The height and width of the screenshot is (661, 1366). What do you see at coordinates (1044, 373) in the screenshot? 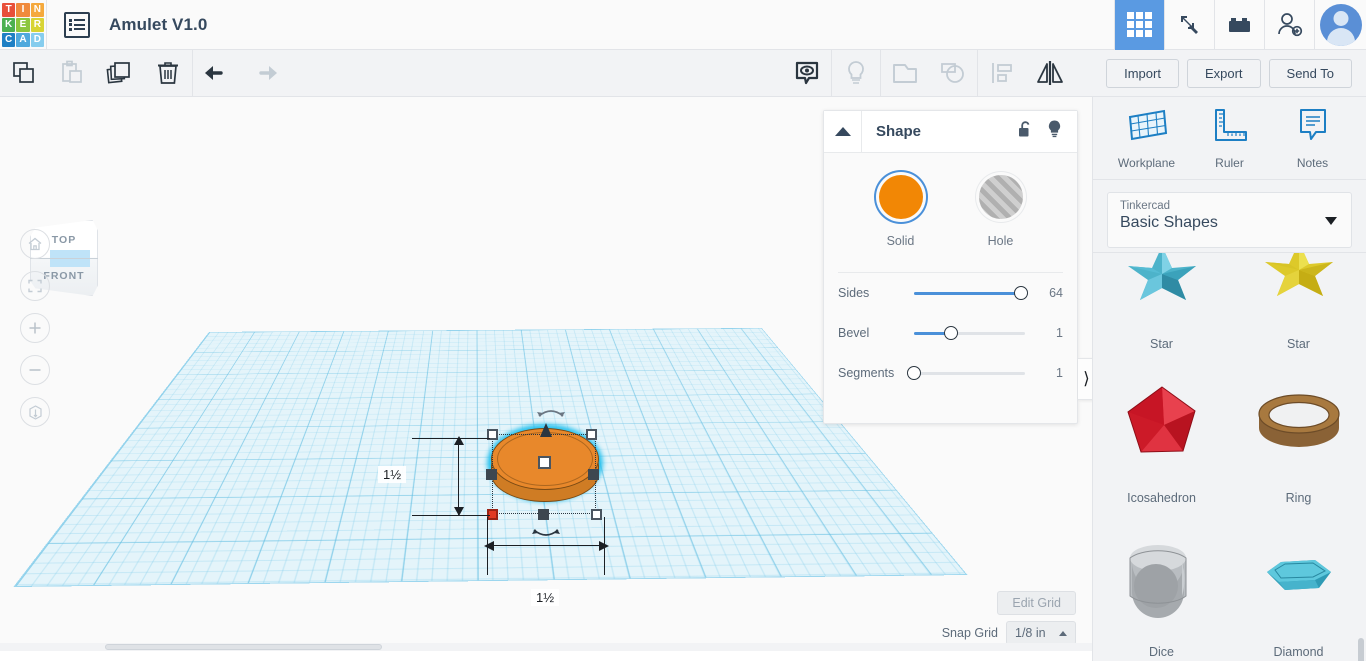
I see `segments-value: 1` at bounding box center [1044, 373].